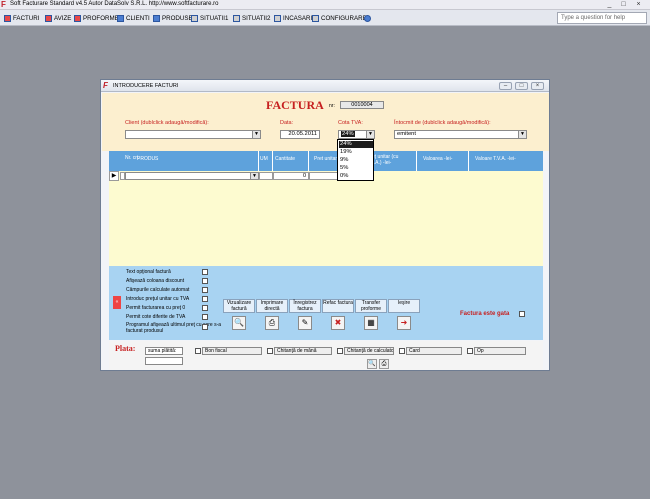 The image size is (650, 499). Describe the element at coordinates (470, 351) in the screenshot. I see `op-checkbox` at that location.